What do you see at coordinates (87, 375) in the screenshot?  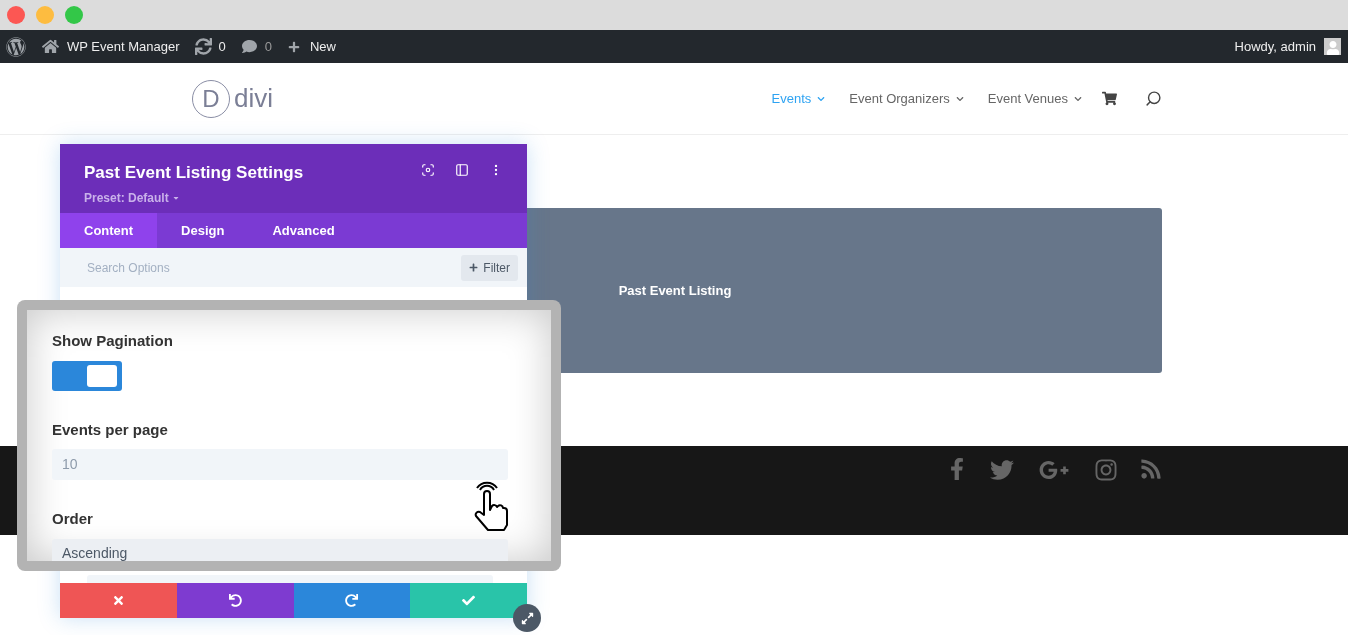 I see `toggle-switch` at bounding box center [87, 375].